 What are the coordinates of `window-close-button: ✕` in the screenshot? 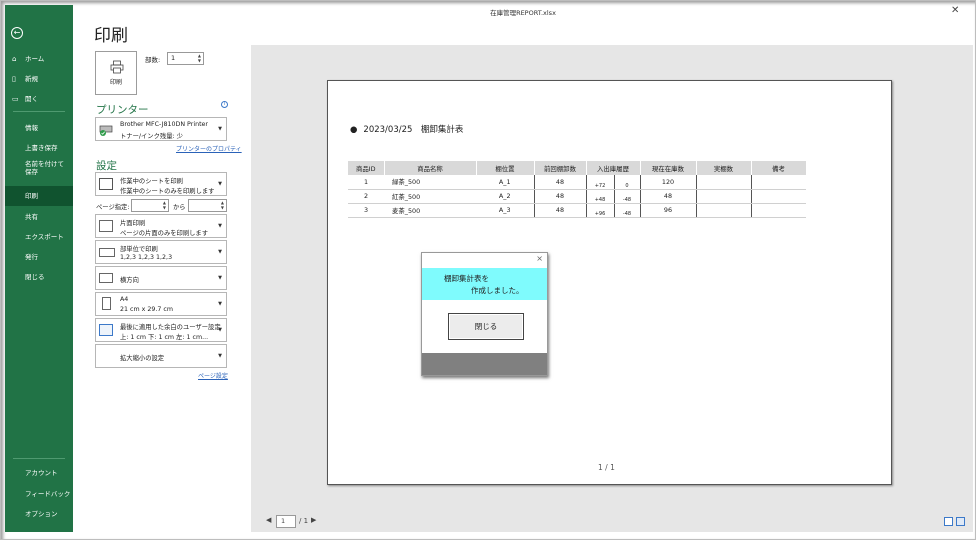 It's located at (955, 10).